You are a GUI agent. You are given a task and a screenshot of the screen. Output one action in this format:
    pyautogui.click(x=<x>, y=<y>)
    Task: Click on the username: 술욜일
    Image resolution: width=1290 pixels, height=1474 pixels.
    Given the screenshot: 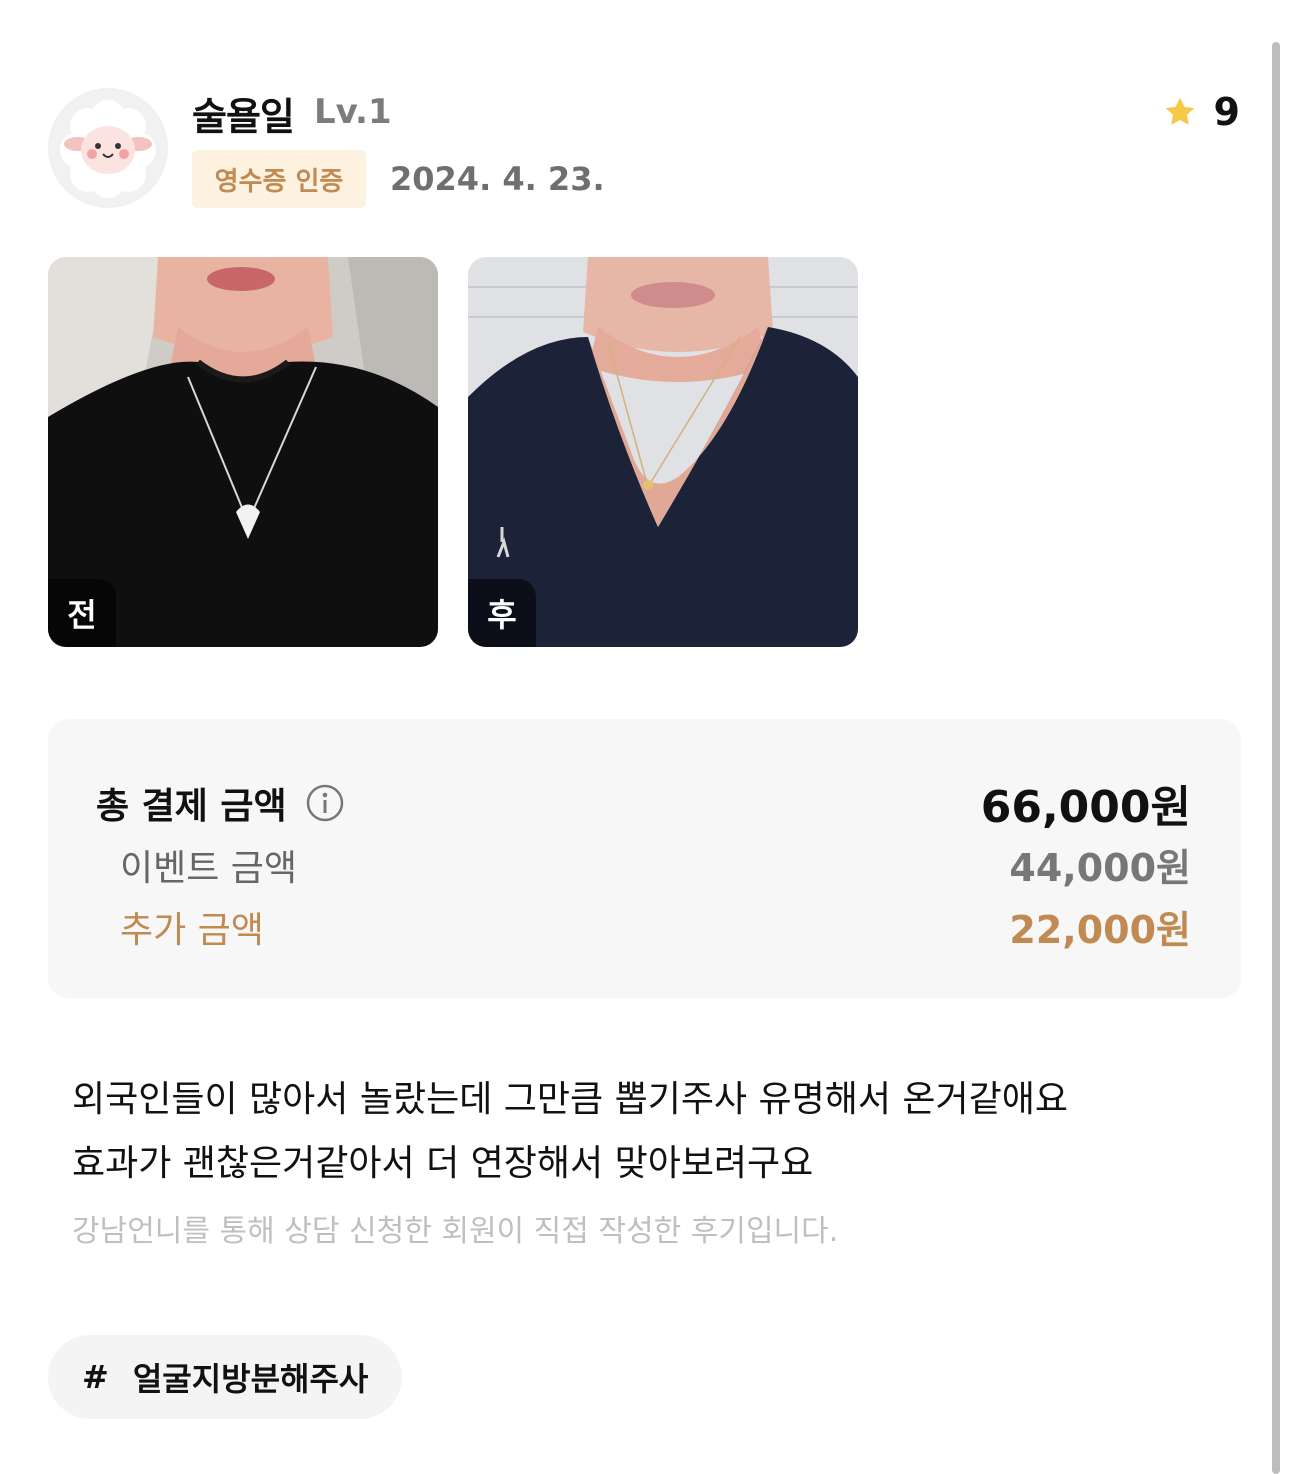 What is the action you would take?
    pyautogui.click(x=243, y=113)
    